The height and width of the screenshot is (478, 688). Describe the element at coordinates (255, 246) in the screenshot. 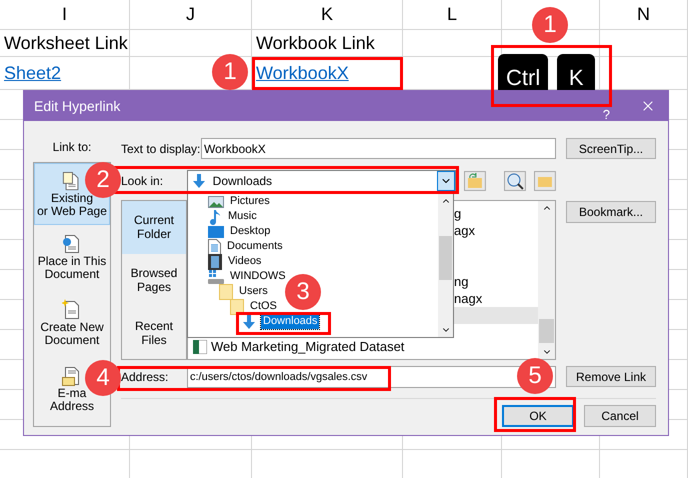

I see `folder-option: Documents` at that location.